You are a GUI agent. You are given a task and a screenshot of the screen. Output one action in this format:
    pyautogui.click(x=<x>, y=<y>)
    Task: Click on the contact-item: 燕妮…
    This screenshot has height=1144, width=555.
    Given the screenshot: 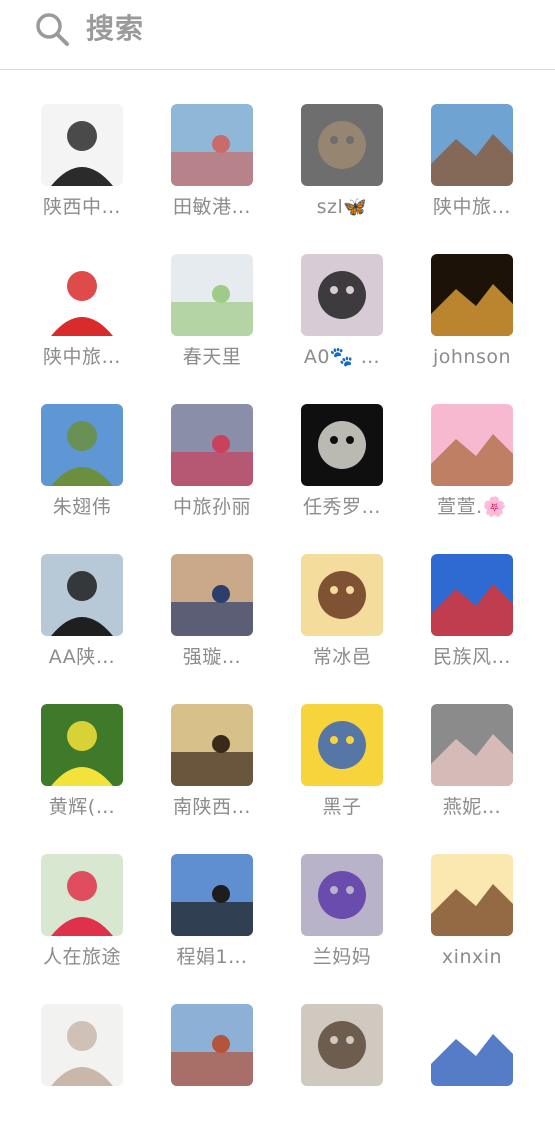 What is the action you would take?
    pyautogui.click(x=491, y=774)
    